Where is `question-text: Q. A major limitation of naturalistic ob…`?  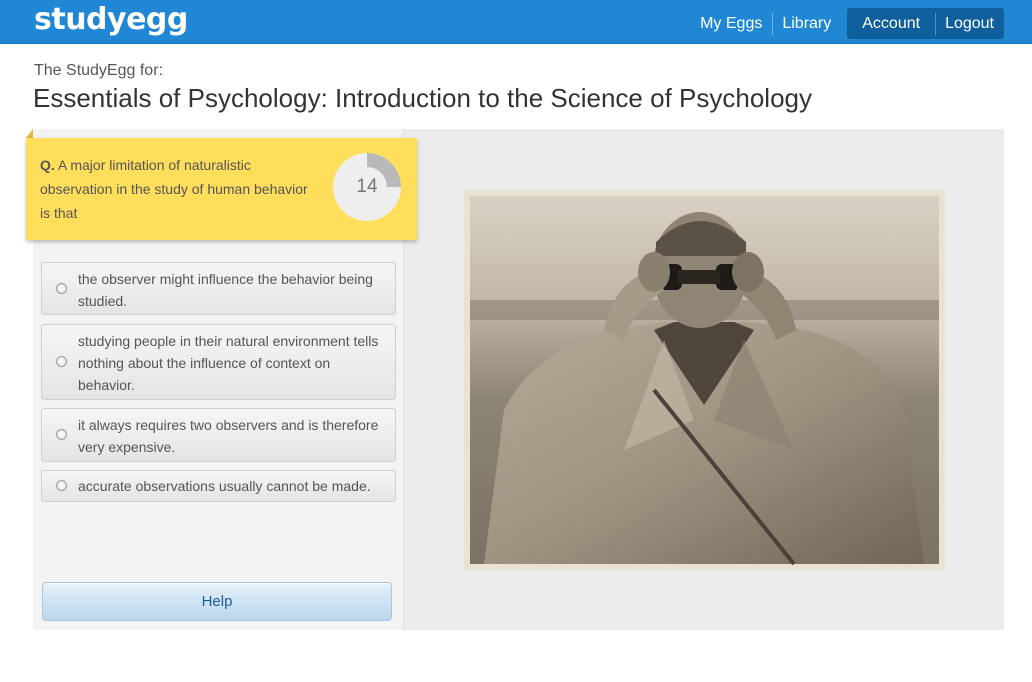
question-text: Q. A major limitation of naturalistic ob… is located at coordinates (175, 189).